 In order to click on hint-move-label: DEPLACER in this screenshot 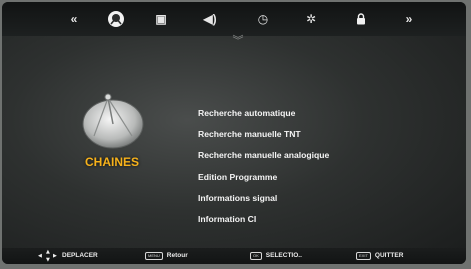, I will do `click(80, 255)`.